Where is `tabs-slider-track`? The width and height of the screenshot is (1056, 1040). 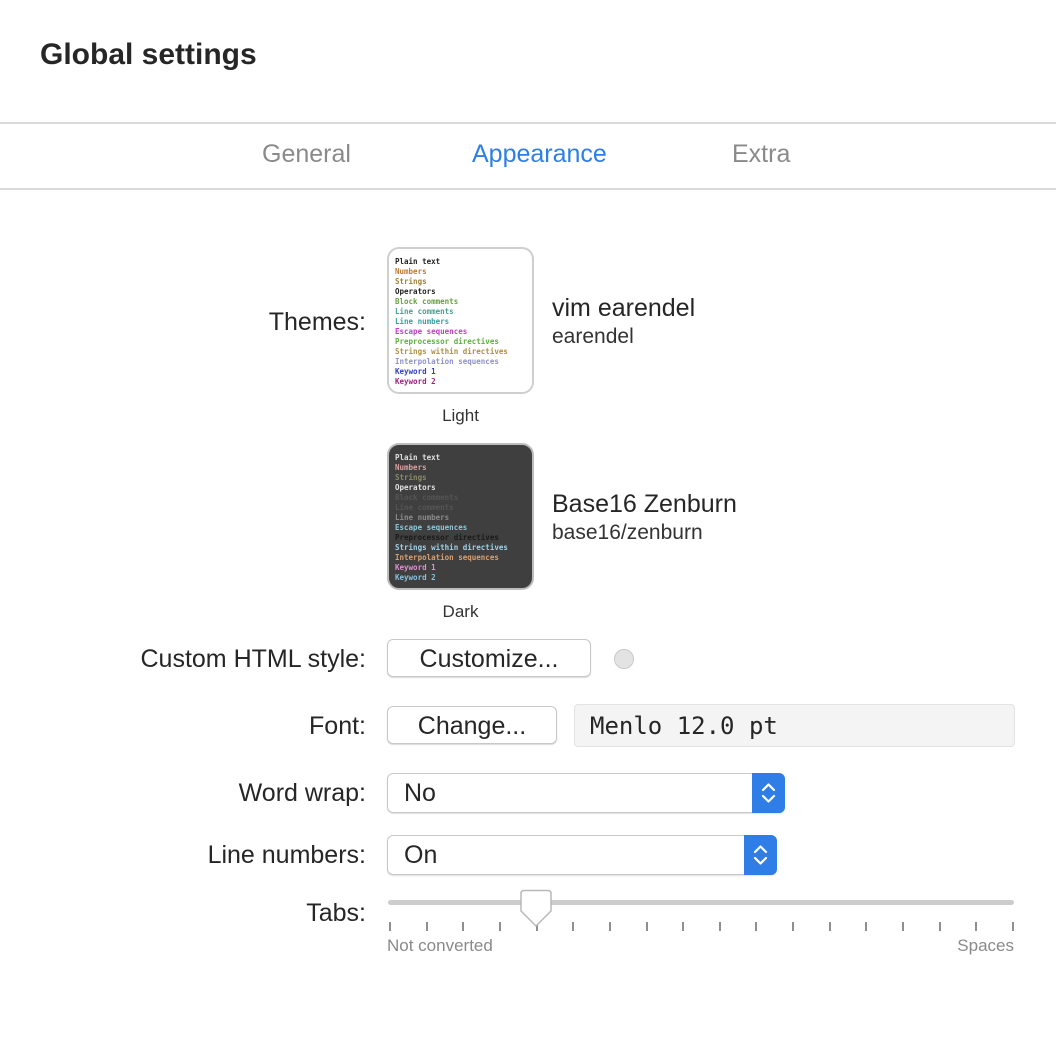
tabs-slider-track is located at coordinates (701, 902).